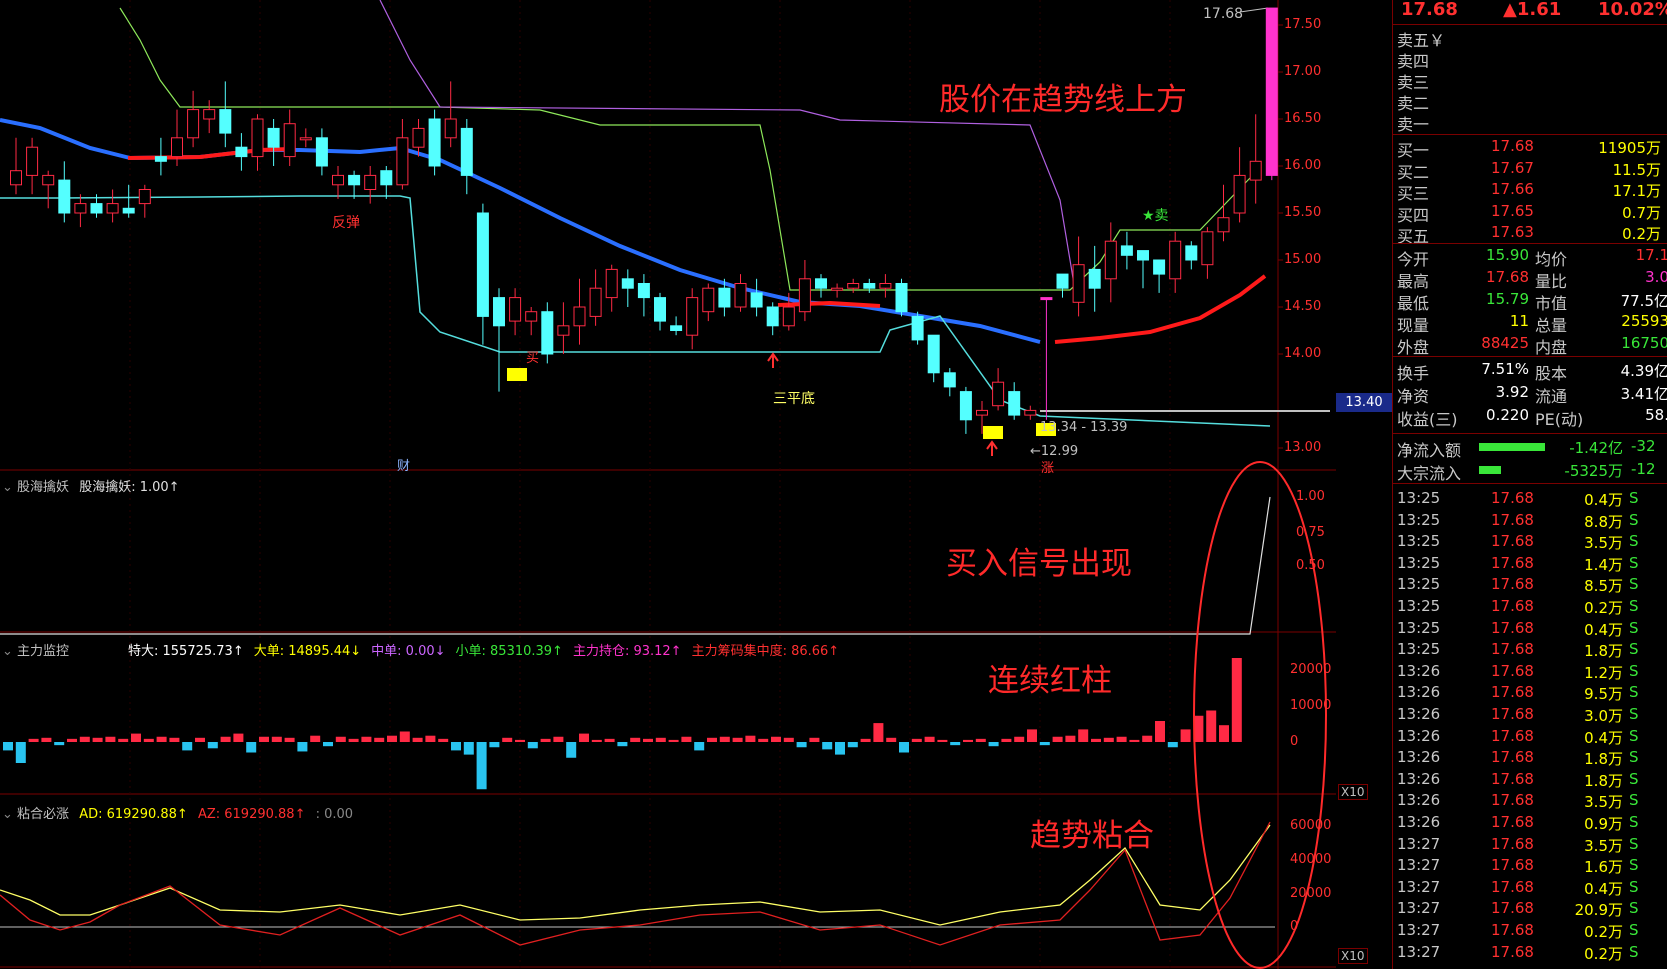 The width and height of the screenshot is (1667, 969). Describe the element at coordinates (133, 814) in the screenshot. I see `panel4-ad: AD: 619290.88↑` at that location.